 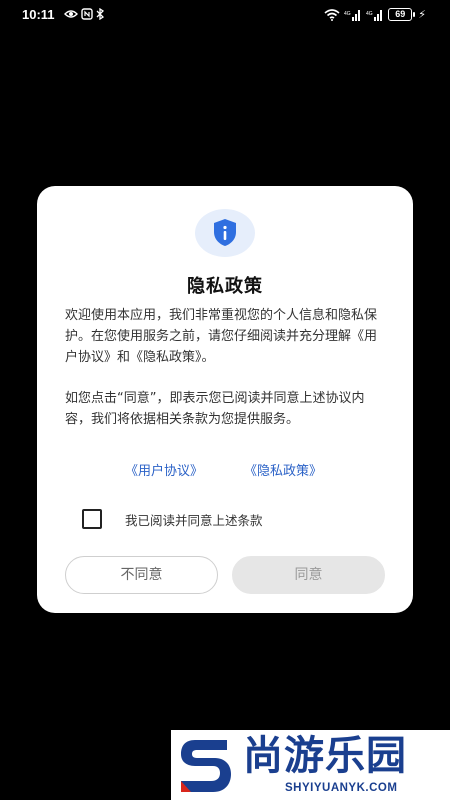 What do you see at coordinates (225, 470) in the screenshot?
I see `policy-links: 《用户协议》 《隐私政策》` at bounding box center [225, 470].